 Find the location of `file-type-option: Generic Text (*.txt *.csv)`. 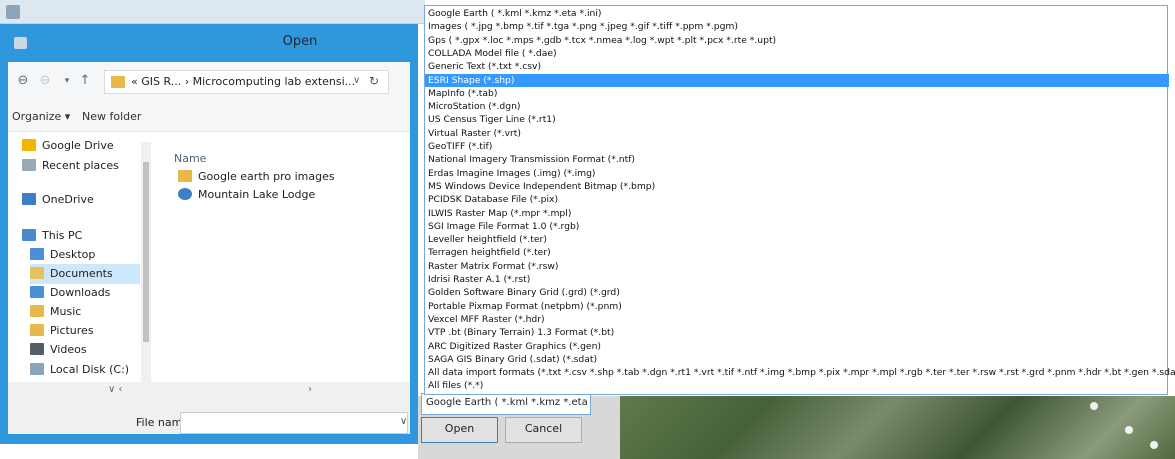

file-type-option: Generic Text (*.txt *.csv) is located at coordinates (797, 66).